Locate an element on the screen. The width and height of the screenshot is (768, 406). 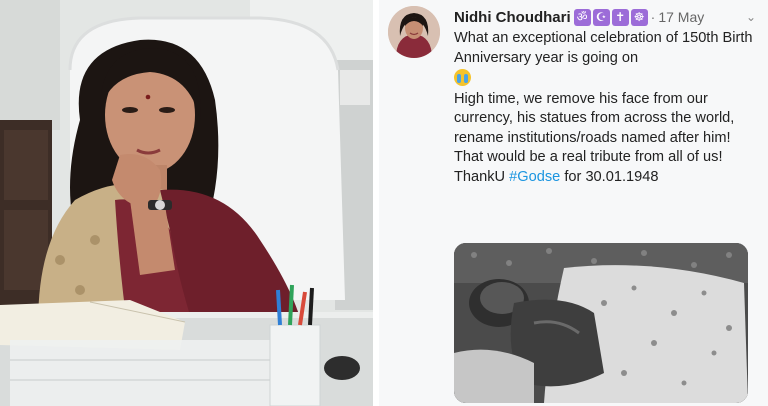
thanks-suffix: for 30.01.1948 is located at coordinates (611, 176).